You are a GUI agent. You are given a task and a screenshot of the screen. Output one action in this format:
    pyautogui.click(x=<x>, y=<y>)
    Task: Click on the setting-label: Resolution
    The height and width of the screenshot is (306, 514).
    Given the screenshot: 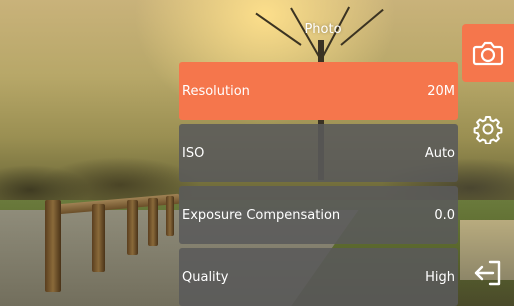 What is the action you would take?
    pyautogui.click(x=216, y=91)
    